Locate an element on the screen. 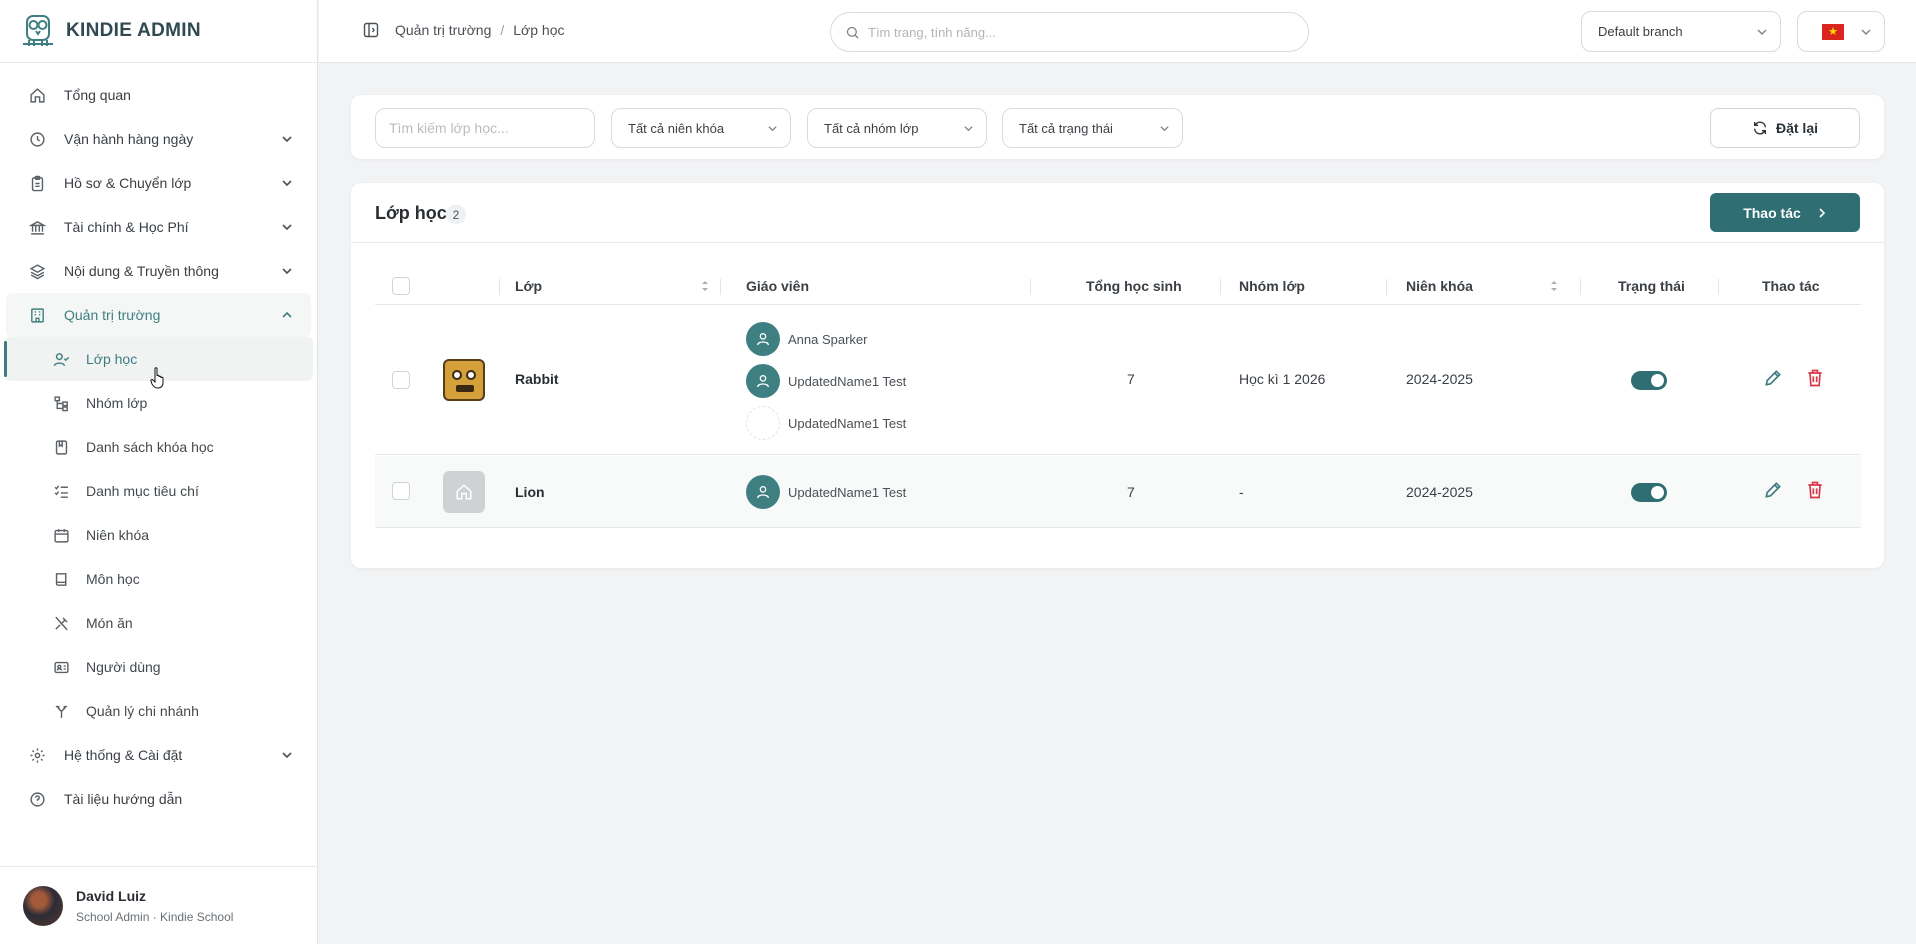 Image resolution: width=1916 pixels, height=944 pixels. sidebar-item-label: Nội dung & Truyền thông is located at coordinates (141, 271).